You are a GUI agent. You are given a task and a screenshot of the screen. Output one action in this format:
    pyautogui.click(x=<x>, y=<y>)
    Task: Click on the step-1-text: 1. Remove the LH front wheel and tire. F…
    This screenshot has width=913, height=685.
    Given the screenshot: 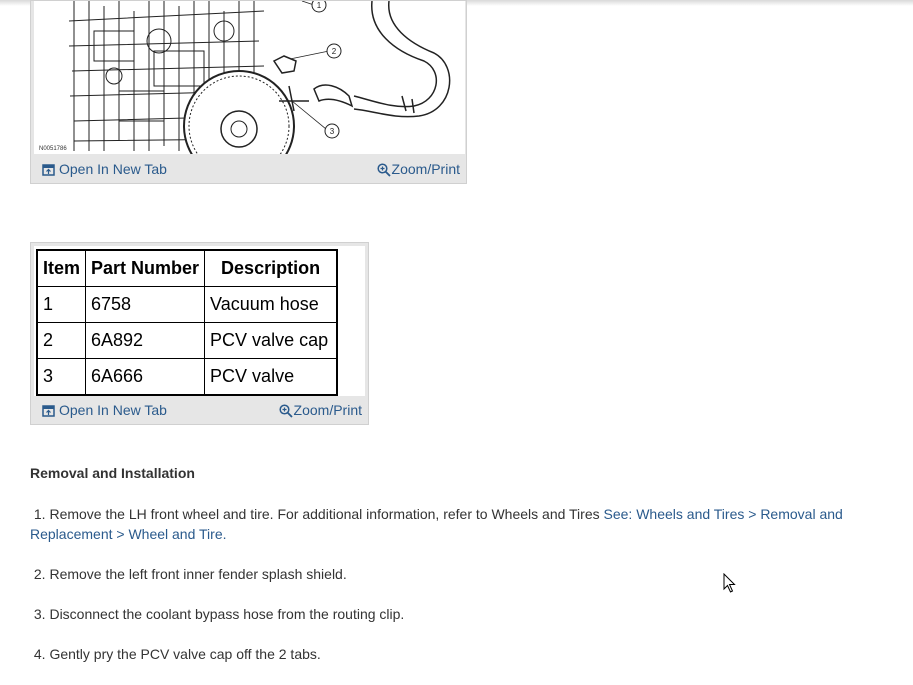 What is the action you would take?
    pyautogui.click(x=318, y=514)
    